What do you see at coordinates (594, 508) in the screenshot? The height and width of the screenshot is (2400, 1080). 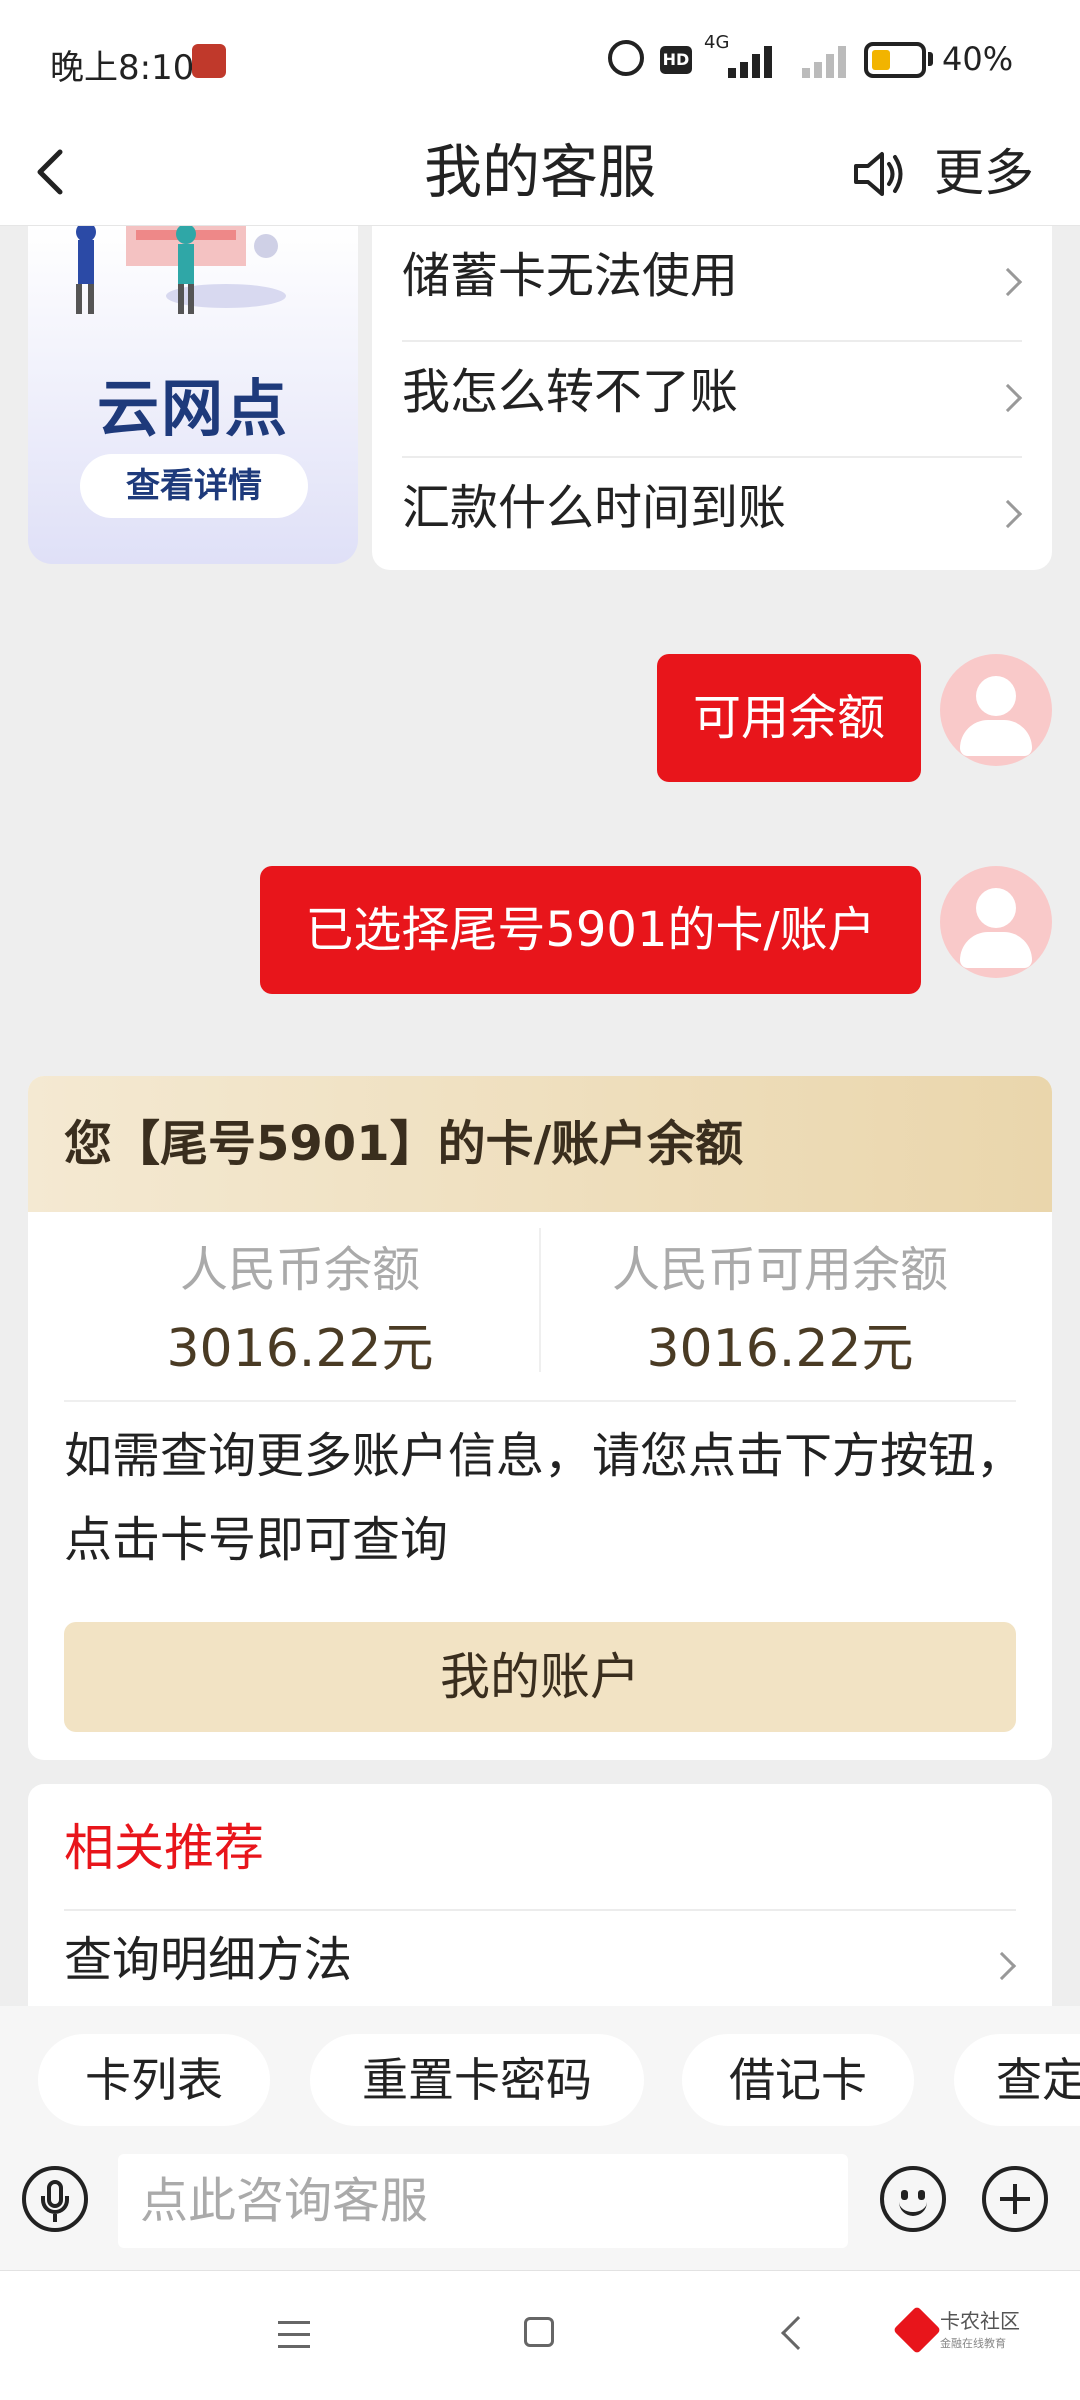 I see `faq-item-label: 汇款什么时间到账` at bounding box center [594, 508].